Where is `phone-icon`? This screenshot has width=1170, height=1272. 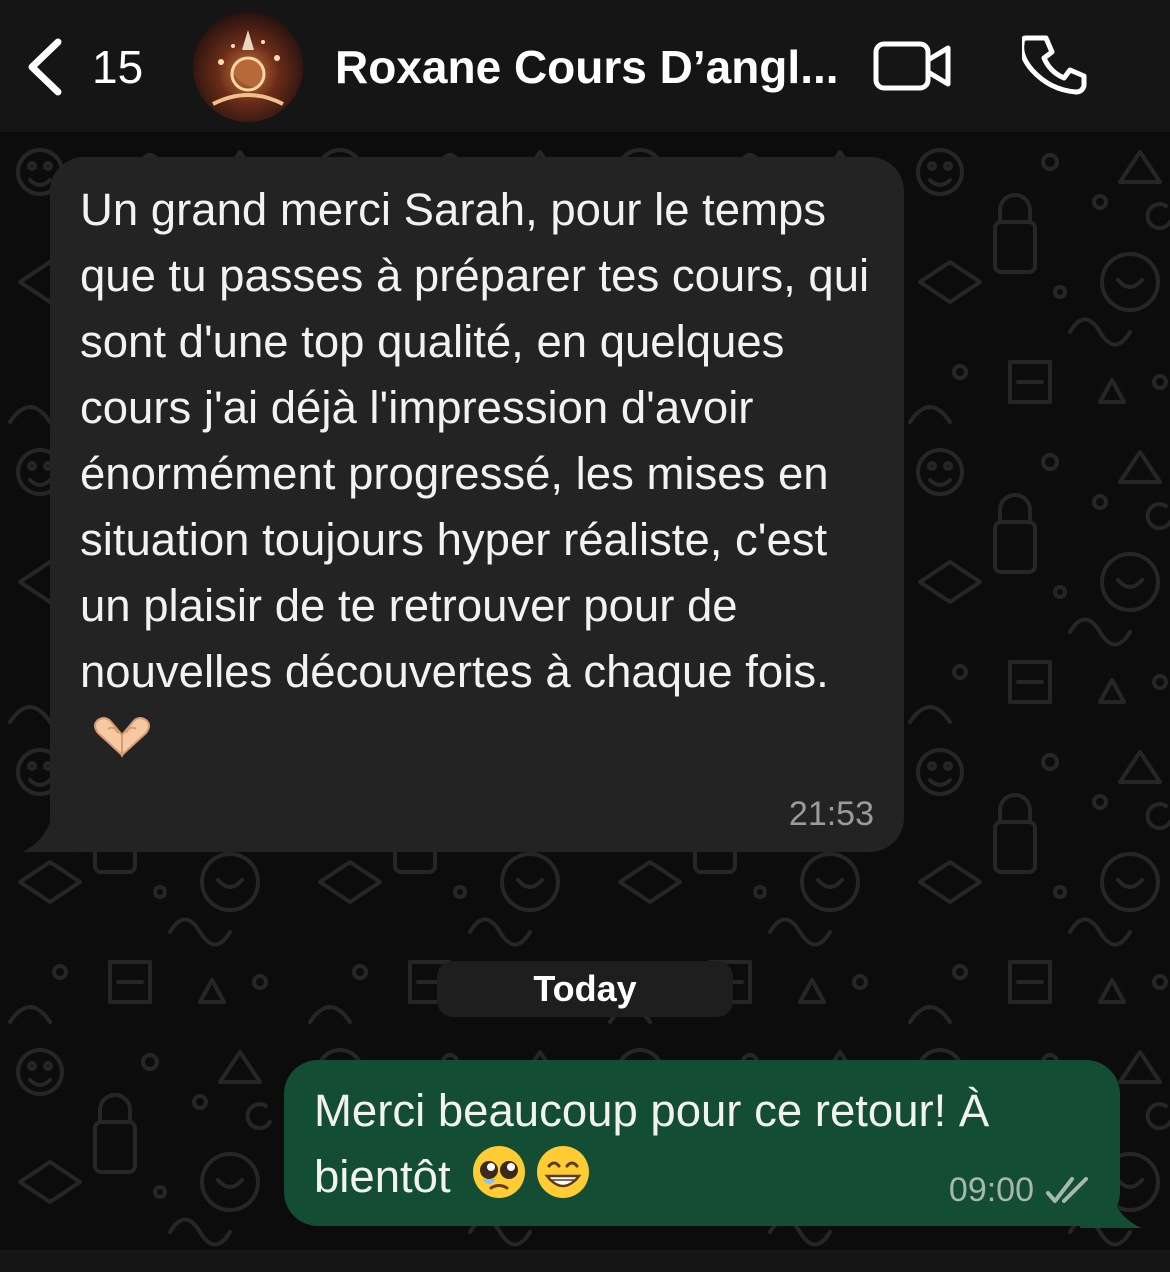
phone-icon is located at coordinates (1055, 65).